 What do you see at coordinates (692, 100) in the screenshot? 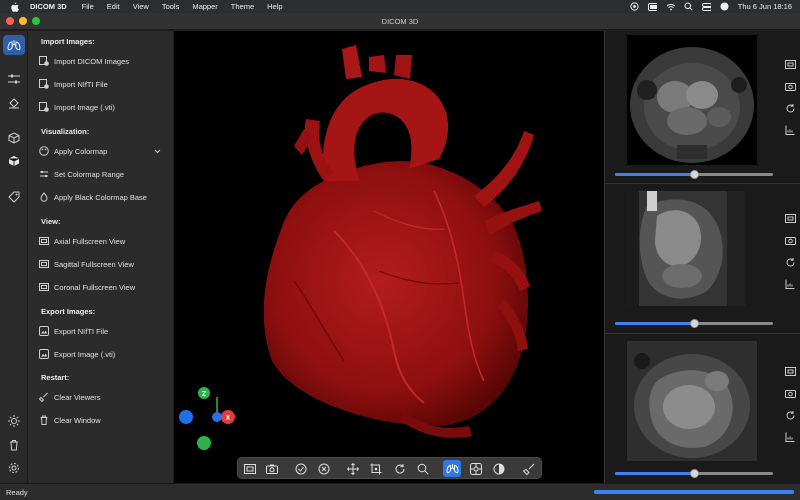
I see `axial-slice-viewer` at bounding box center [692, 100].